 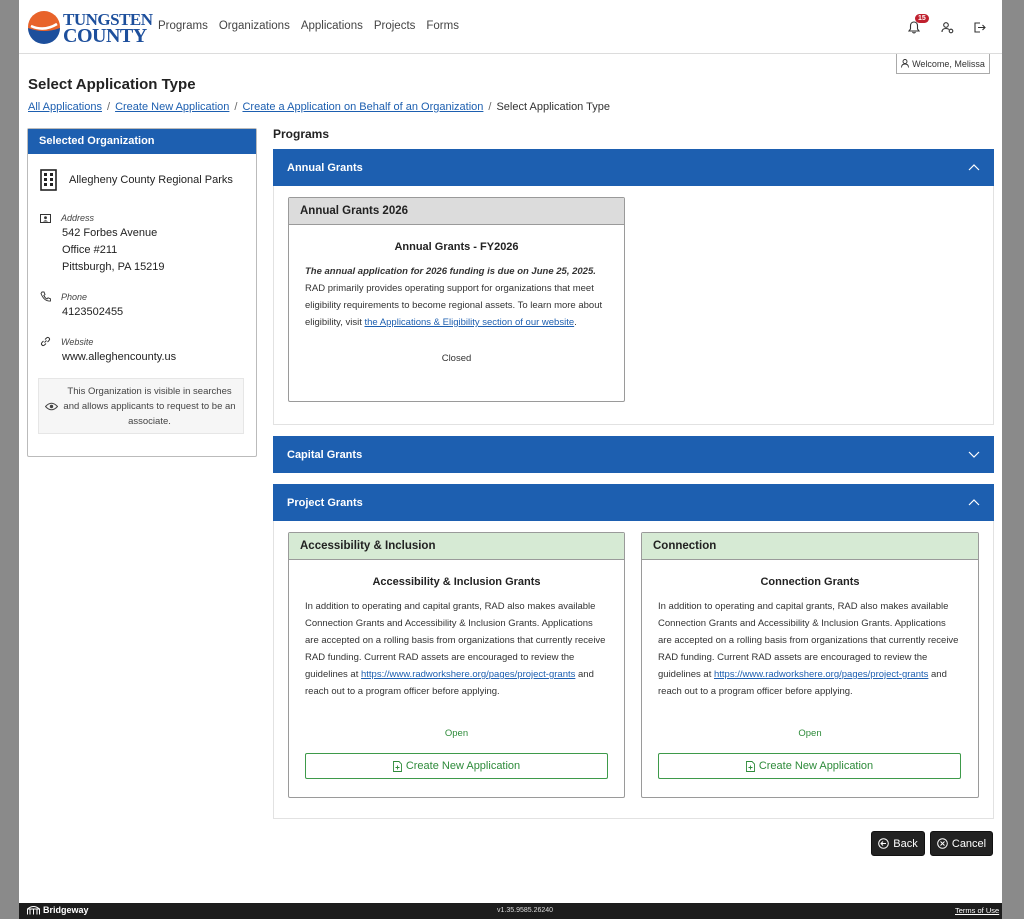 I want to click on capital-grants-accordion: Capital Grants, so click(x=633, y=454).